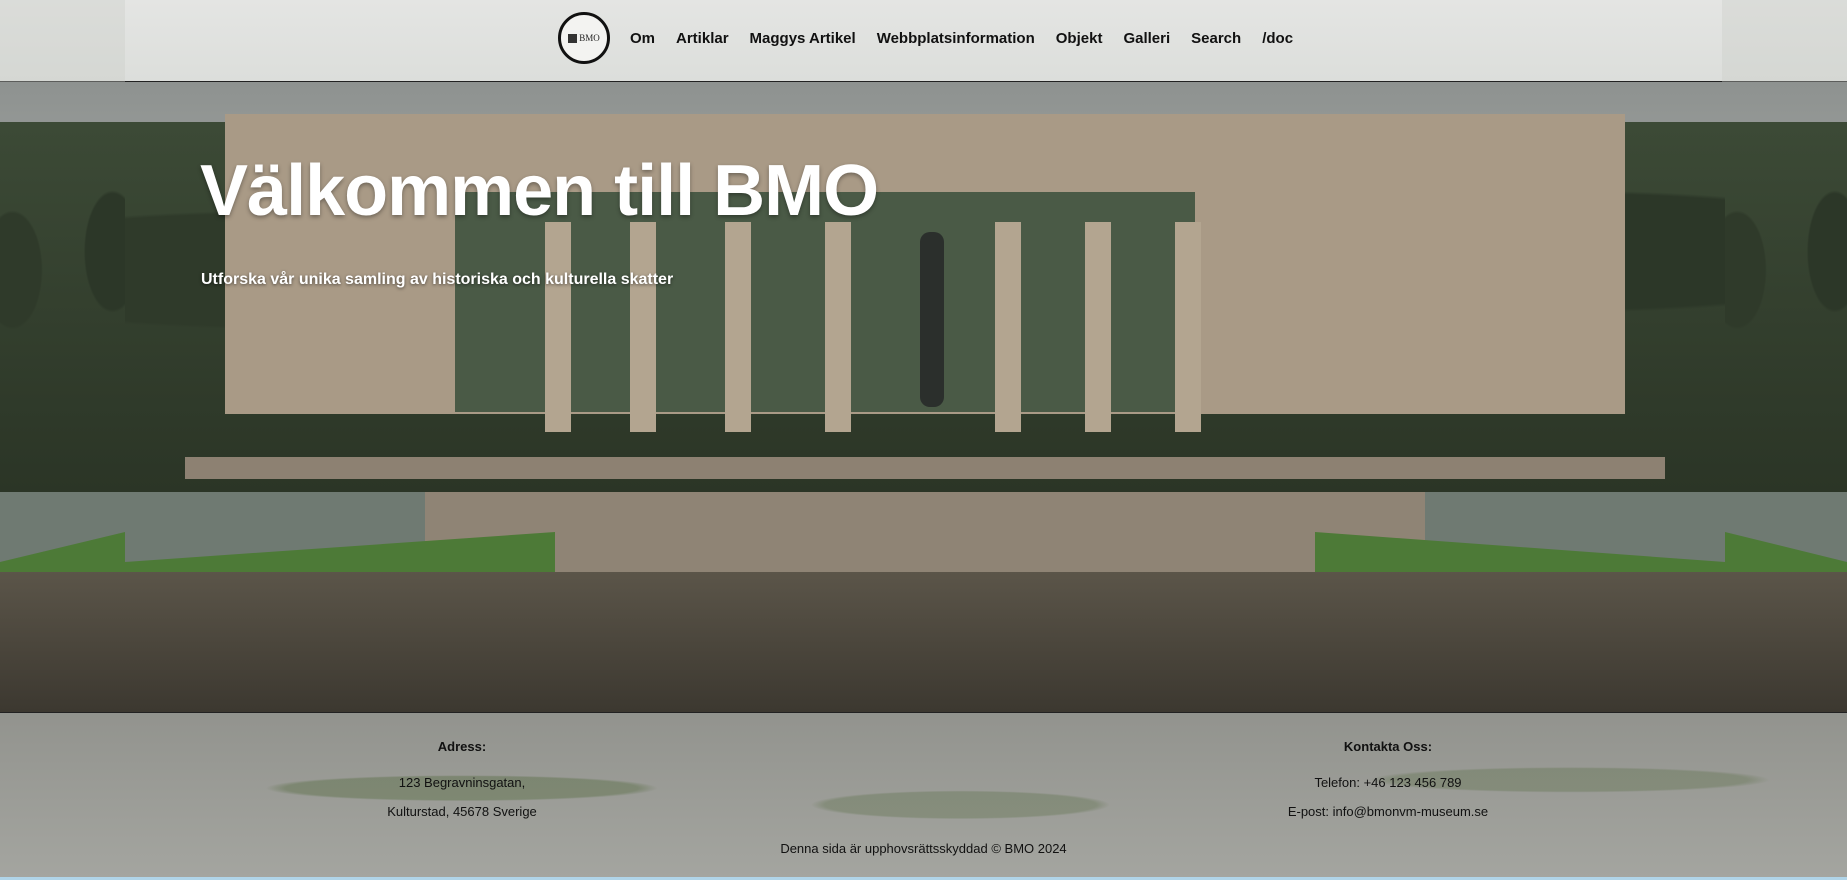 This screenshot has height=880, width=1847. What do you see at coordinates (1146, 38) in the screenshot?
I see `nav-item-galleri: Galleri` at bounding box center [1146, 38].